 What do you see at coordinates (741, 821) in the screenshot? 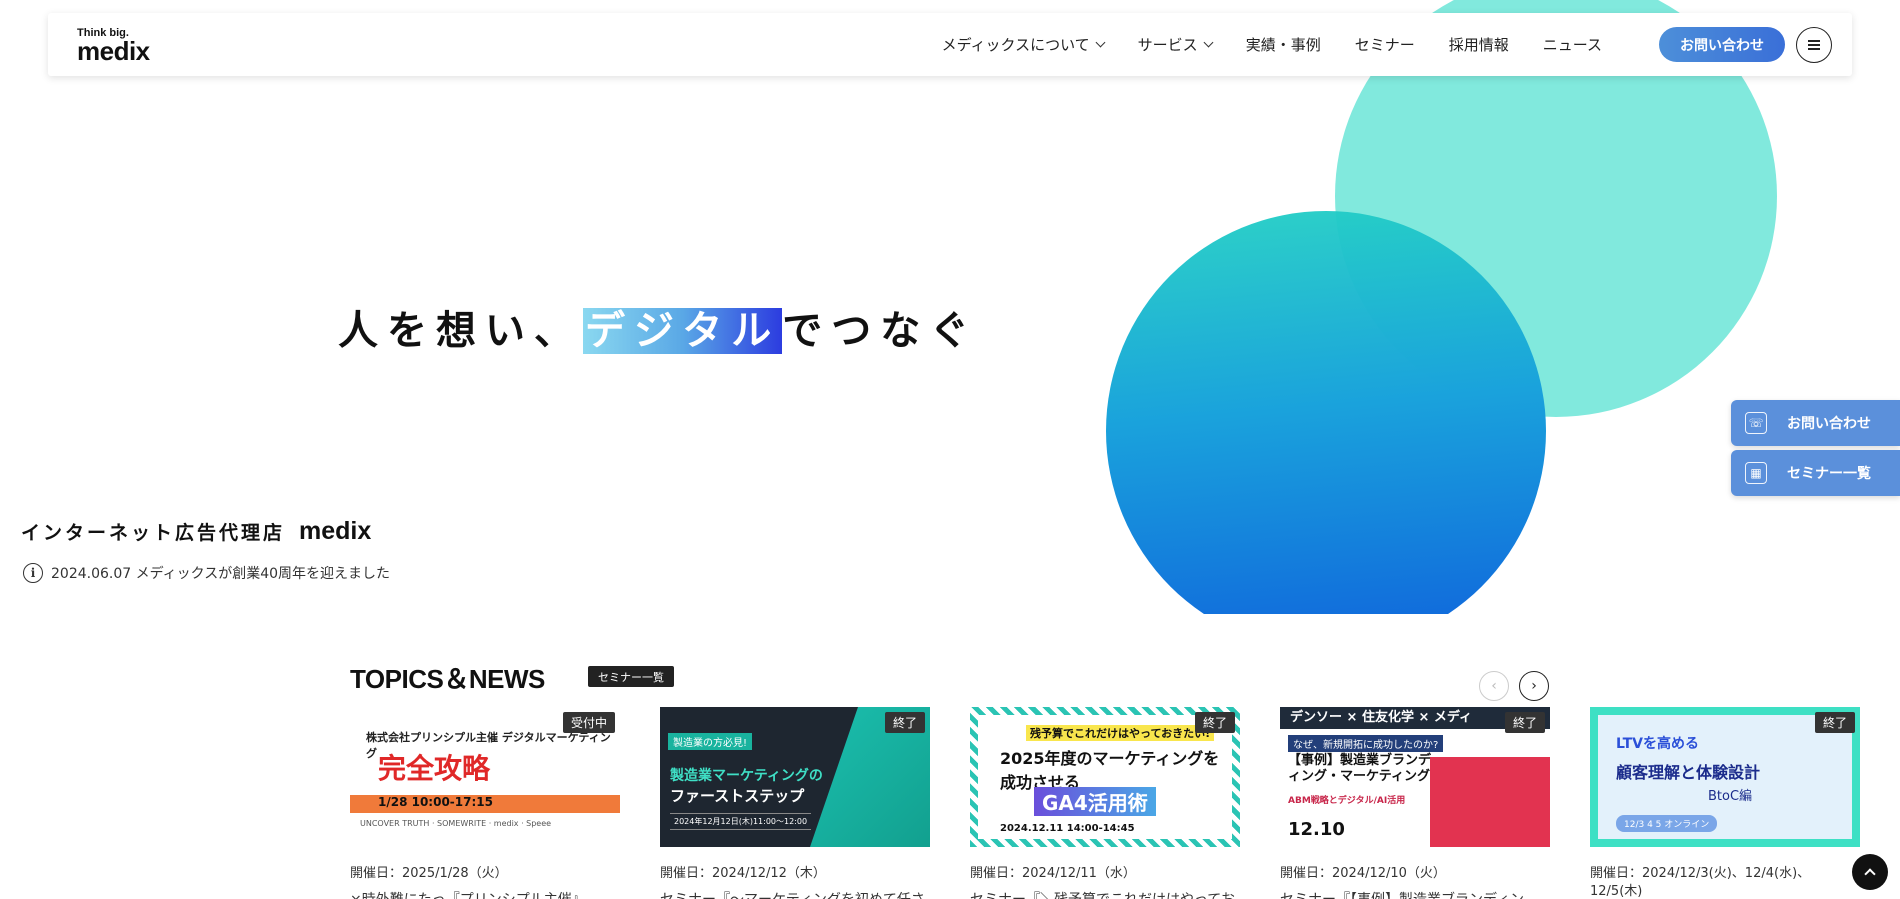
I see `thumb-text: 2024年12月12日(木)11:00～12:00` at bounding box center [741, 821].